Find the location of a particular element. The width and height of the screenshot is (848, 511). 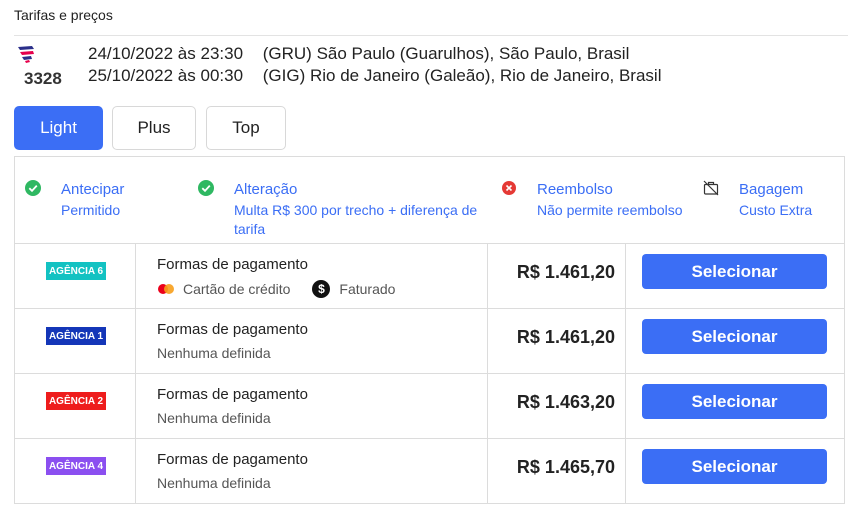

departure-datetime: 24/10/2022 às 23:30 is located at coordinates (166, 53).